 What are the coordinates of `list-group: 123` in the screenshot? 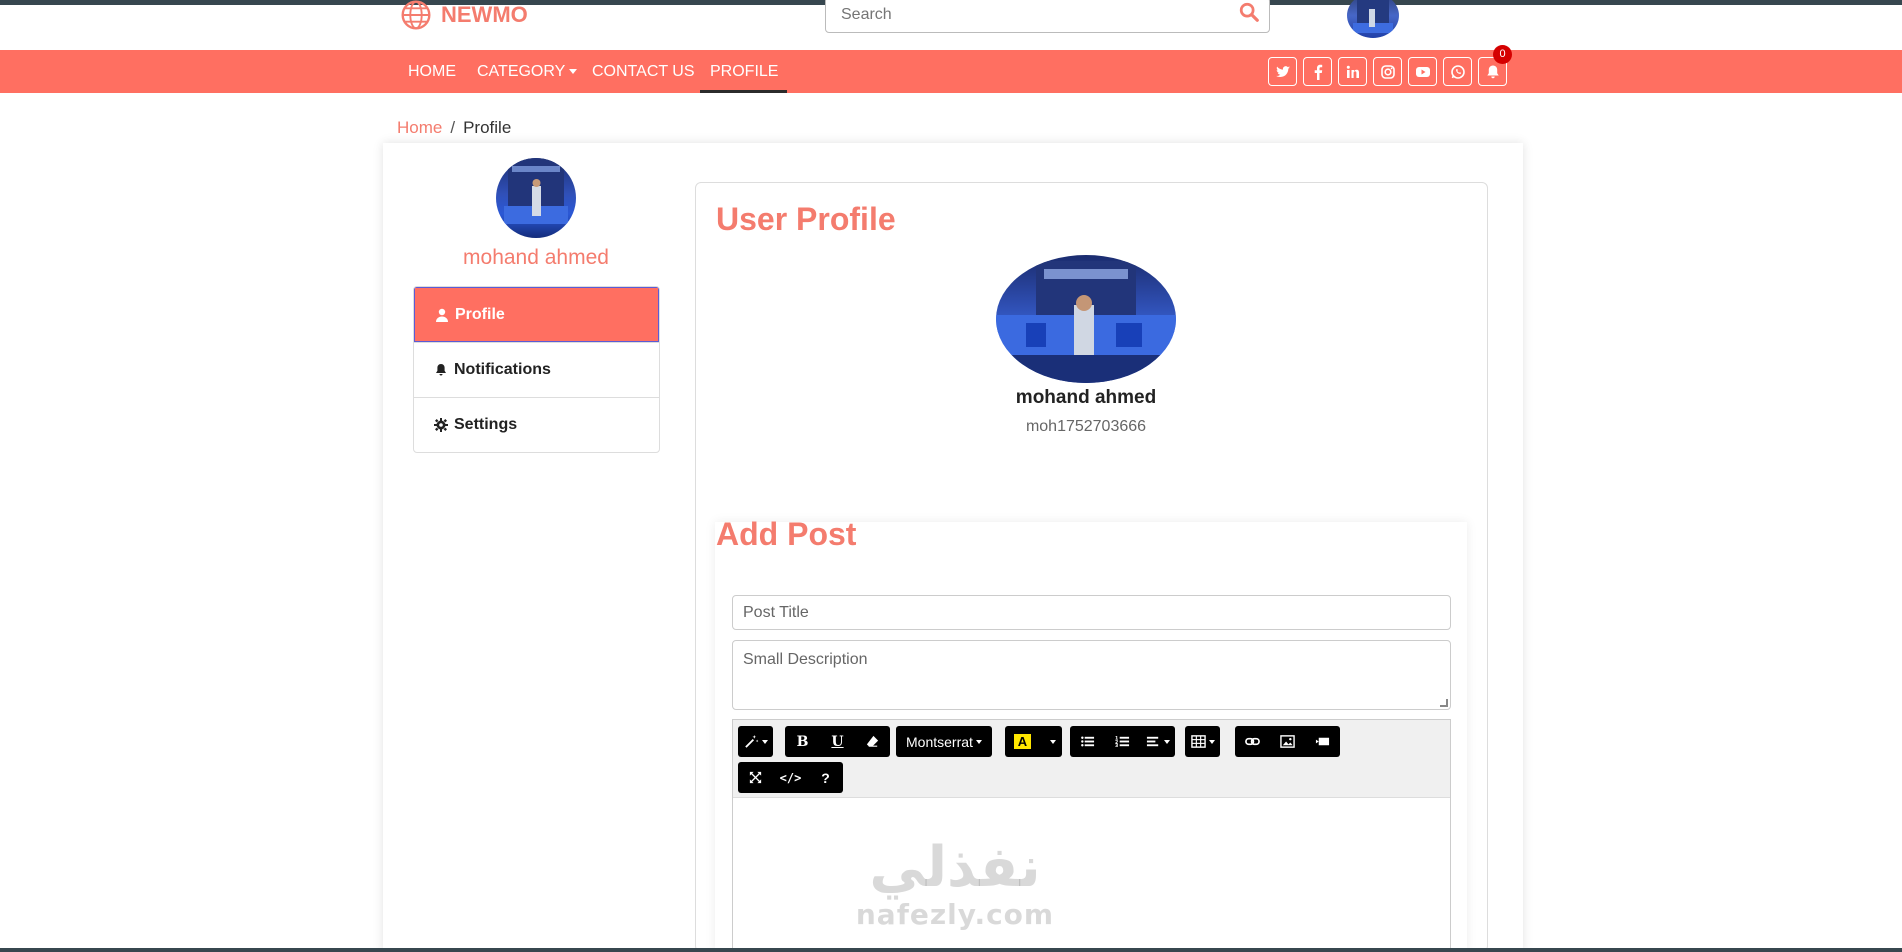 It's located at (1122, 741).